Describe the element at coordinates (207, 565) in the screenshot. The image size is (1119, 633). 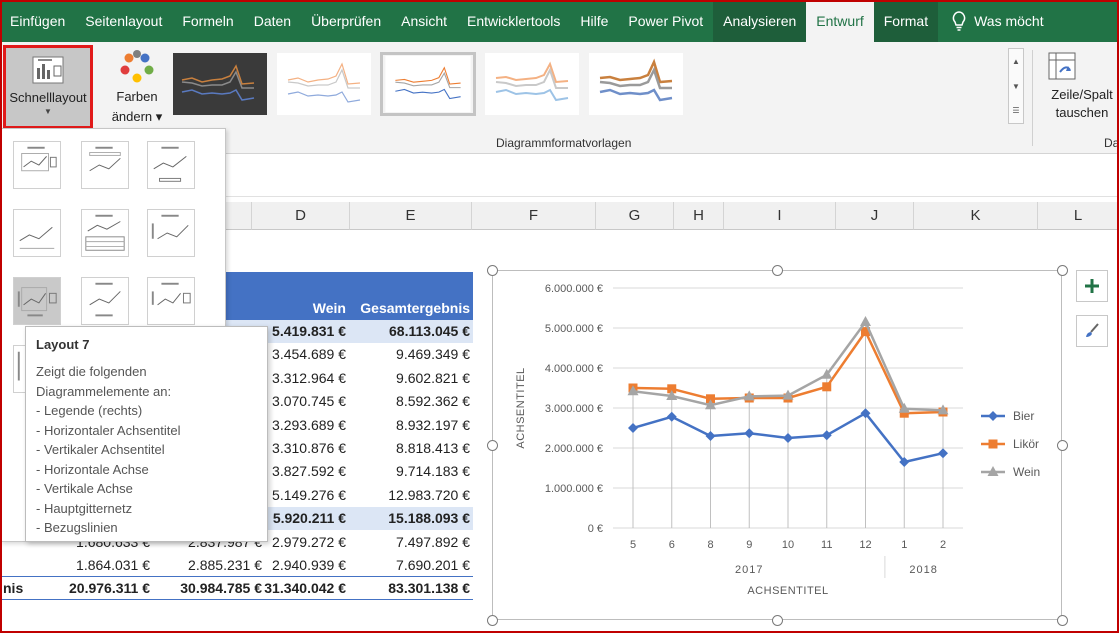
I see `cell-likoer: 2.885.231 €` at that location.